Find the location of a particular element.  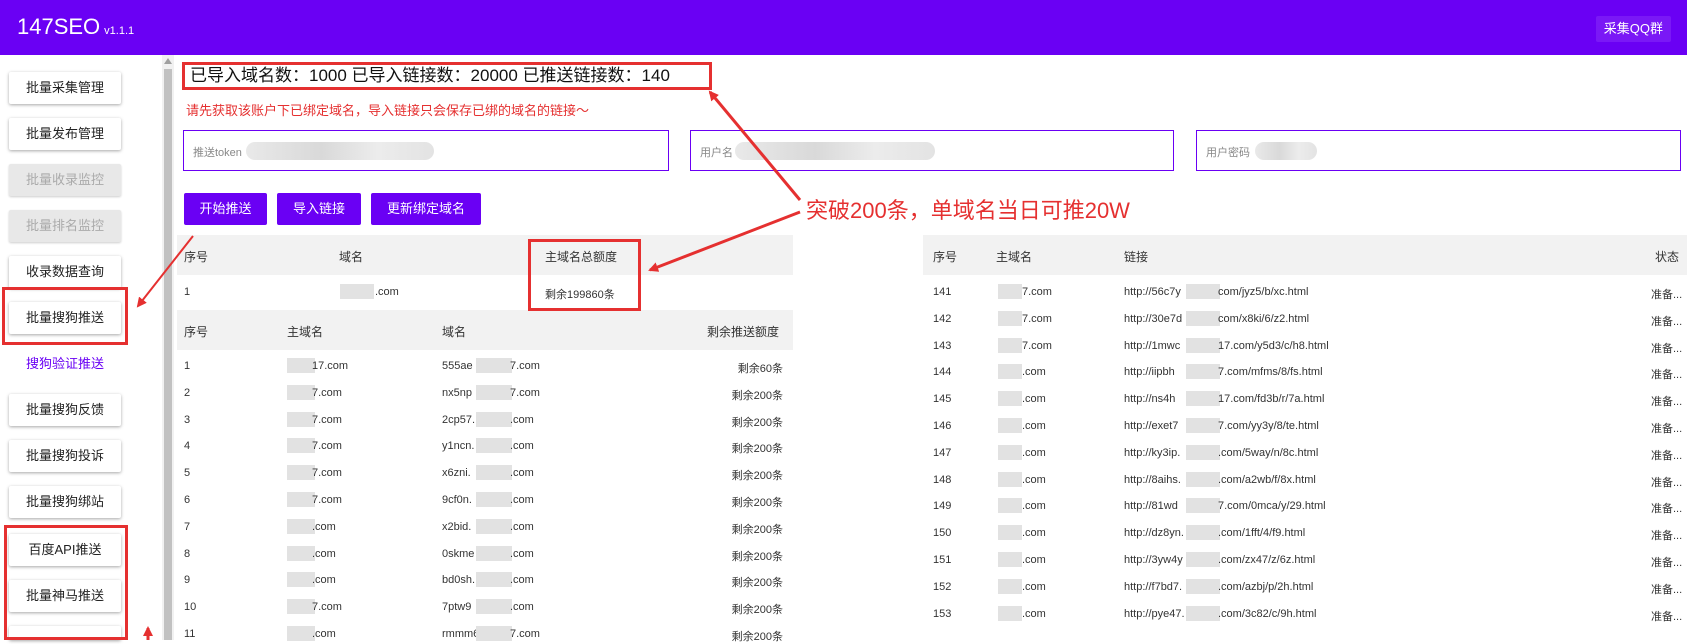

qq-group-button: 采集QQ群 is located at coordinates (1633, 29).